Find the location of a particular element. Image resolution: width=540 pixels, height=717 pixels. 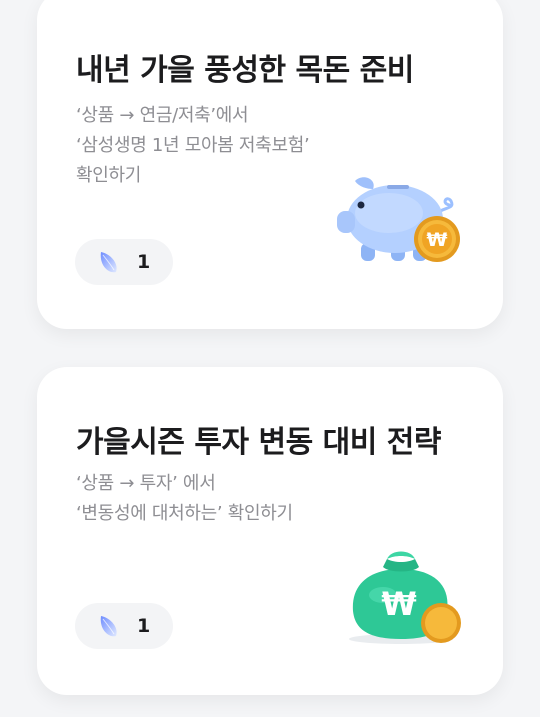

description-line: ‘상품 → 투자’ 에서 is located at coordinates (146, 483).